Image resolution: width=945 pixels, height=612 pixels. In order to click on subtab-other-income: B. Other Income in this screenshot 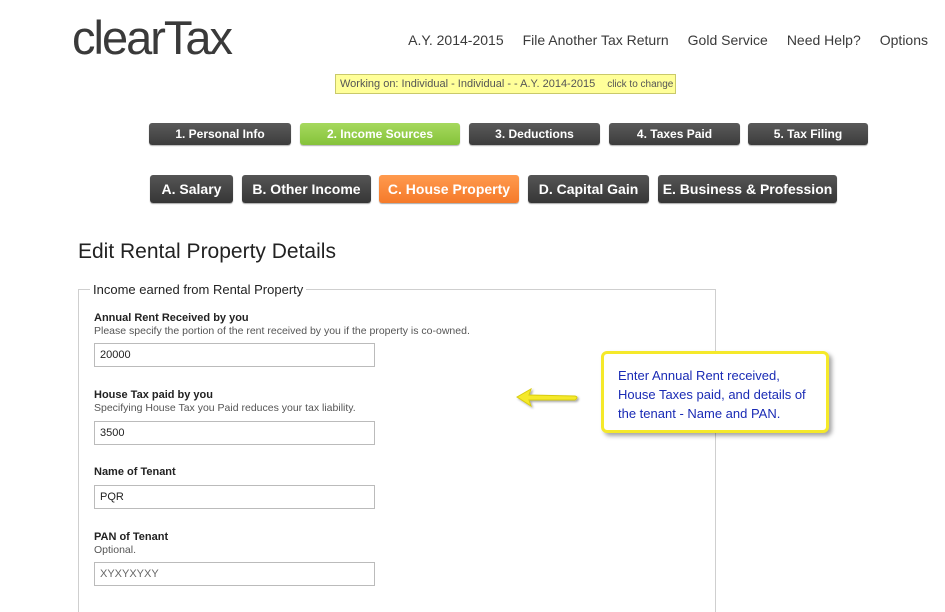, I will do `click(306, 189)`.